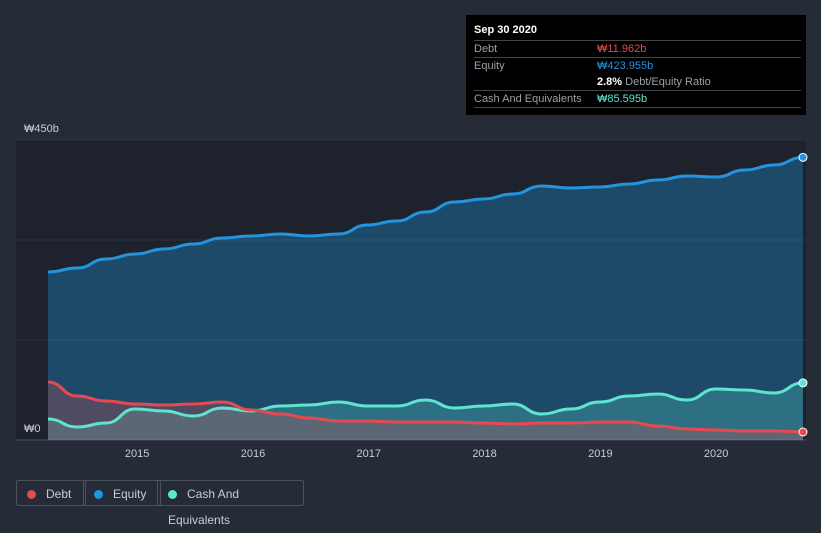  I want to click on x-tick-2016: 2016, so click(253, 454).